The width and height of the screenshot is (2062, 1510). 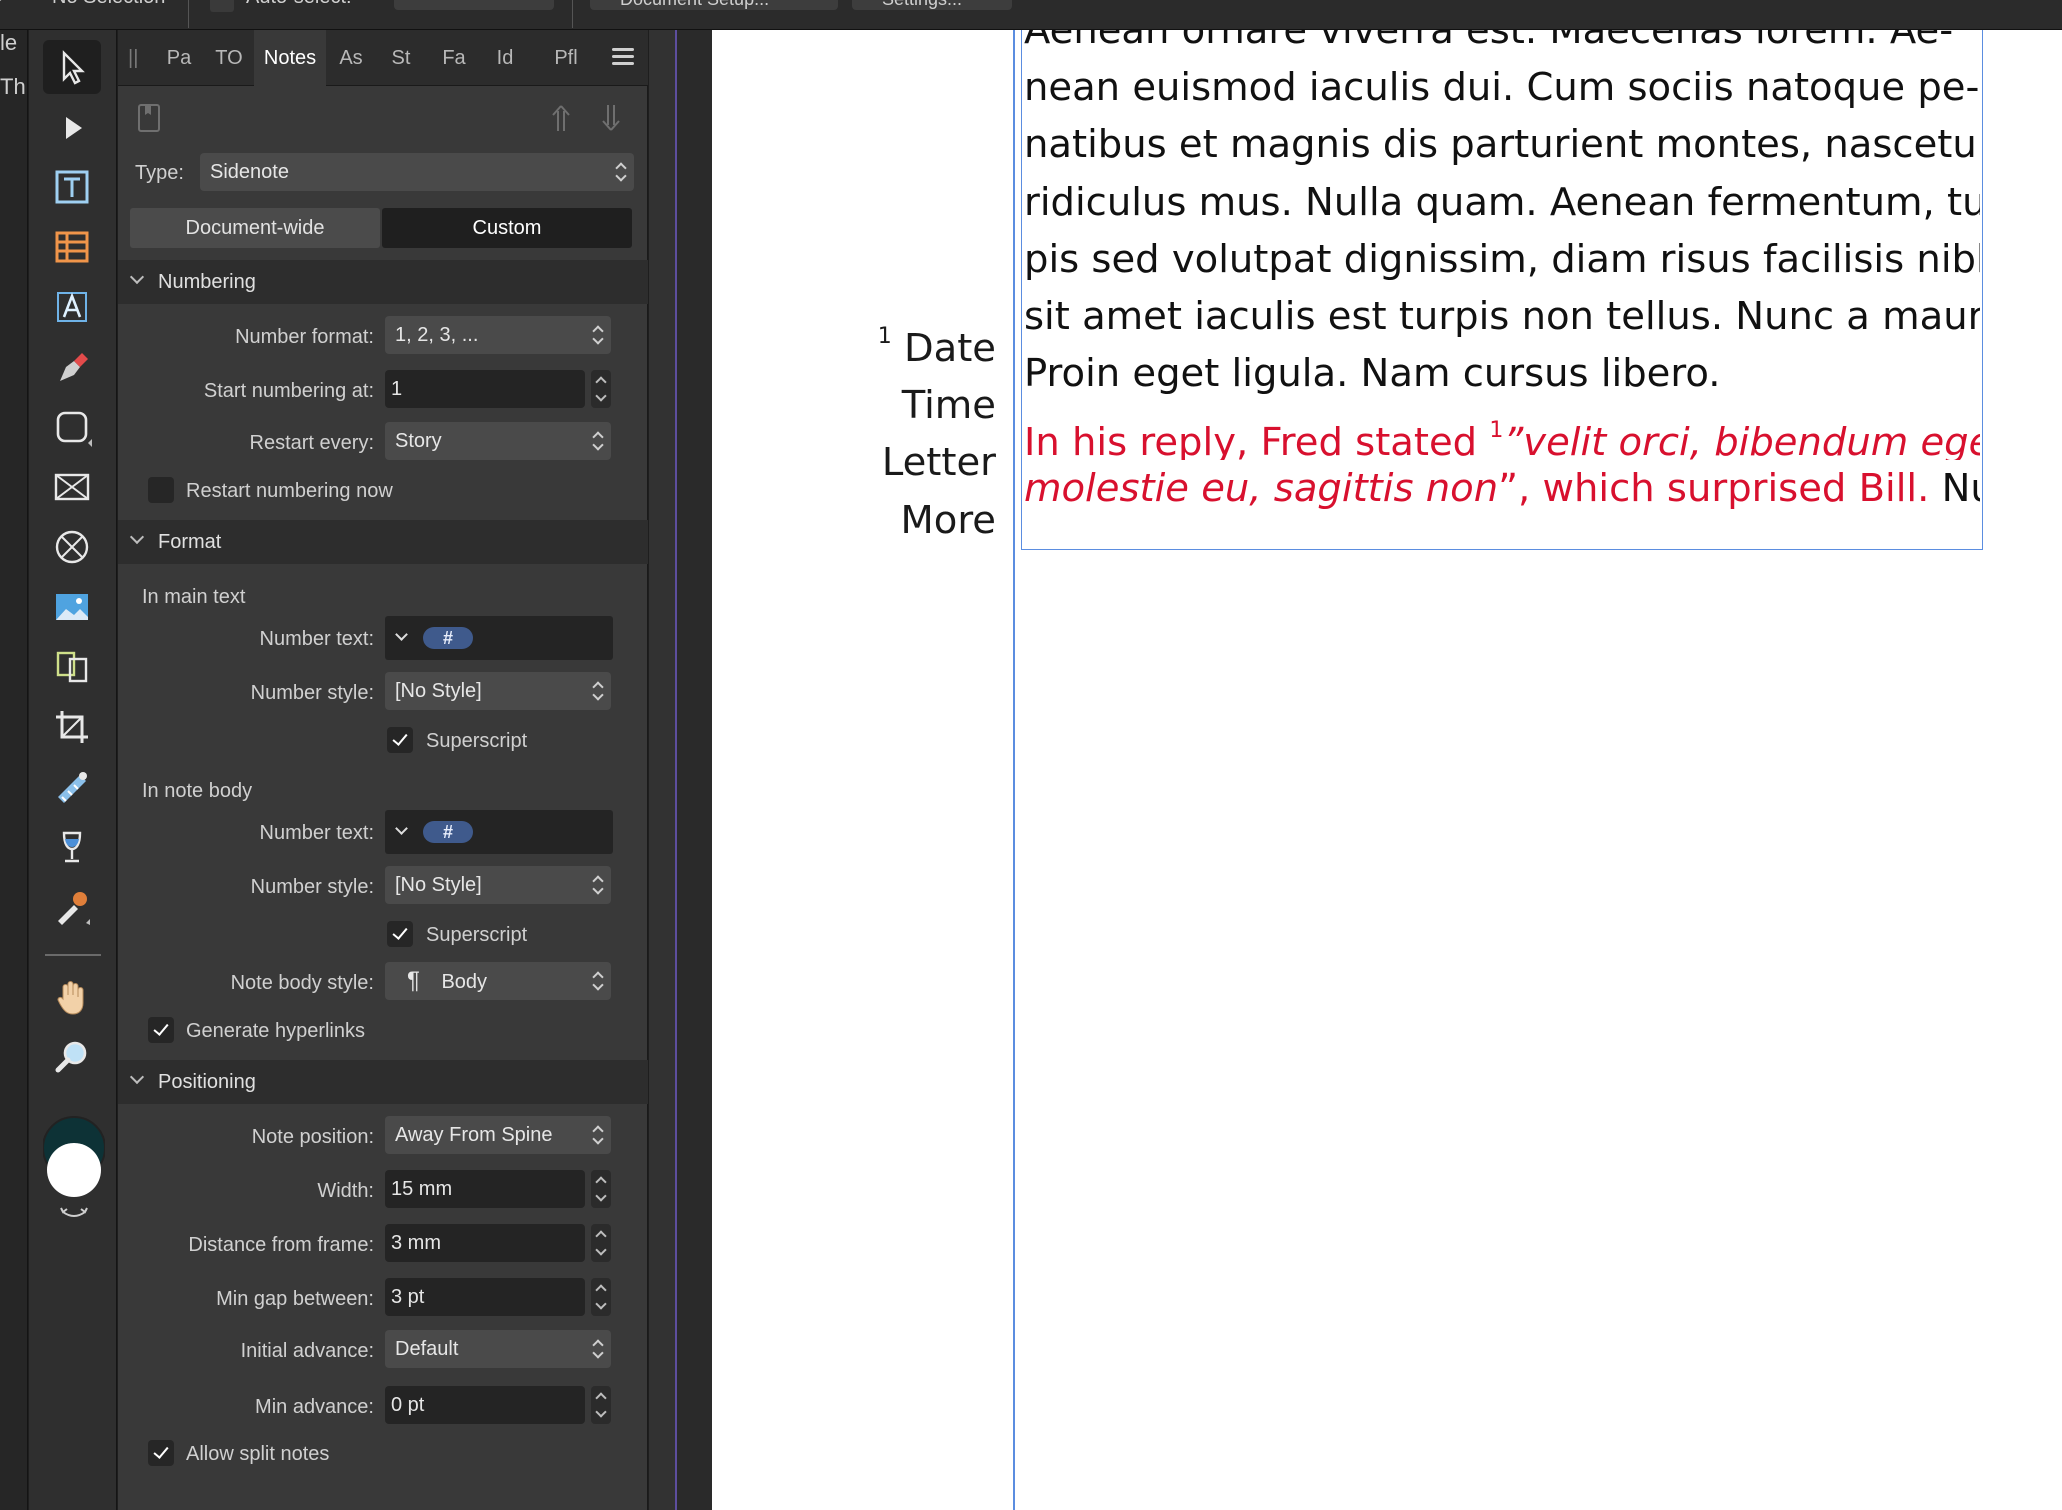 I want to click on table-tool-button, so click(x=72, y=247).